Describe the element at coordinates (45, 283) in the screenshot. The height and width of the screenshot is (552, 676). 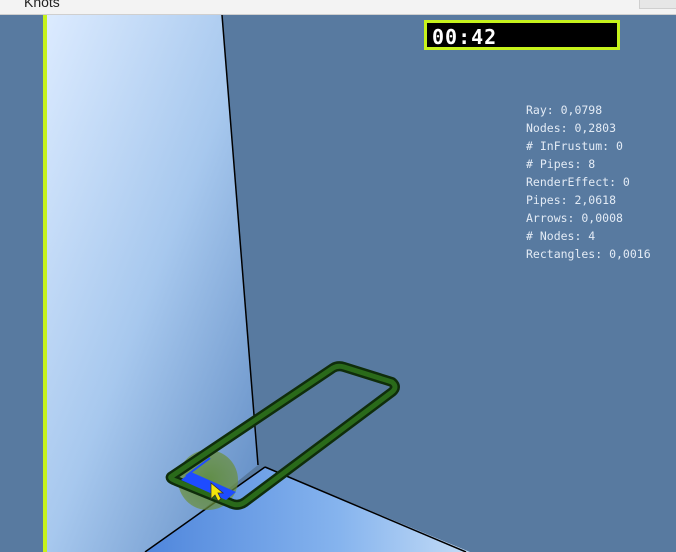
I see `left-border-line` at that location.